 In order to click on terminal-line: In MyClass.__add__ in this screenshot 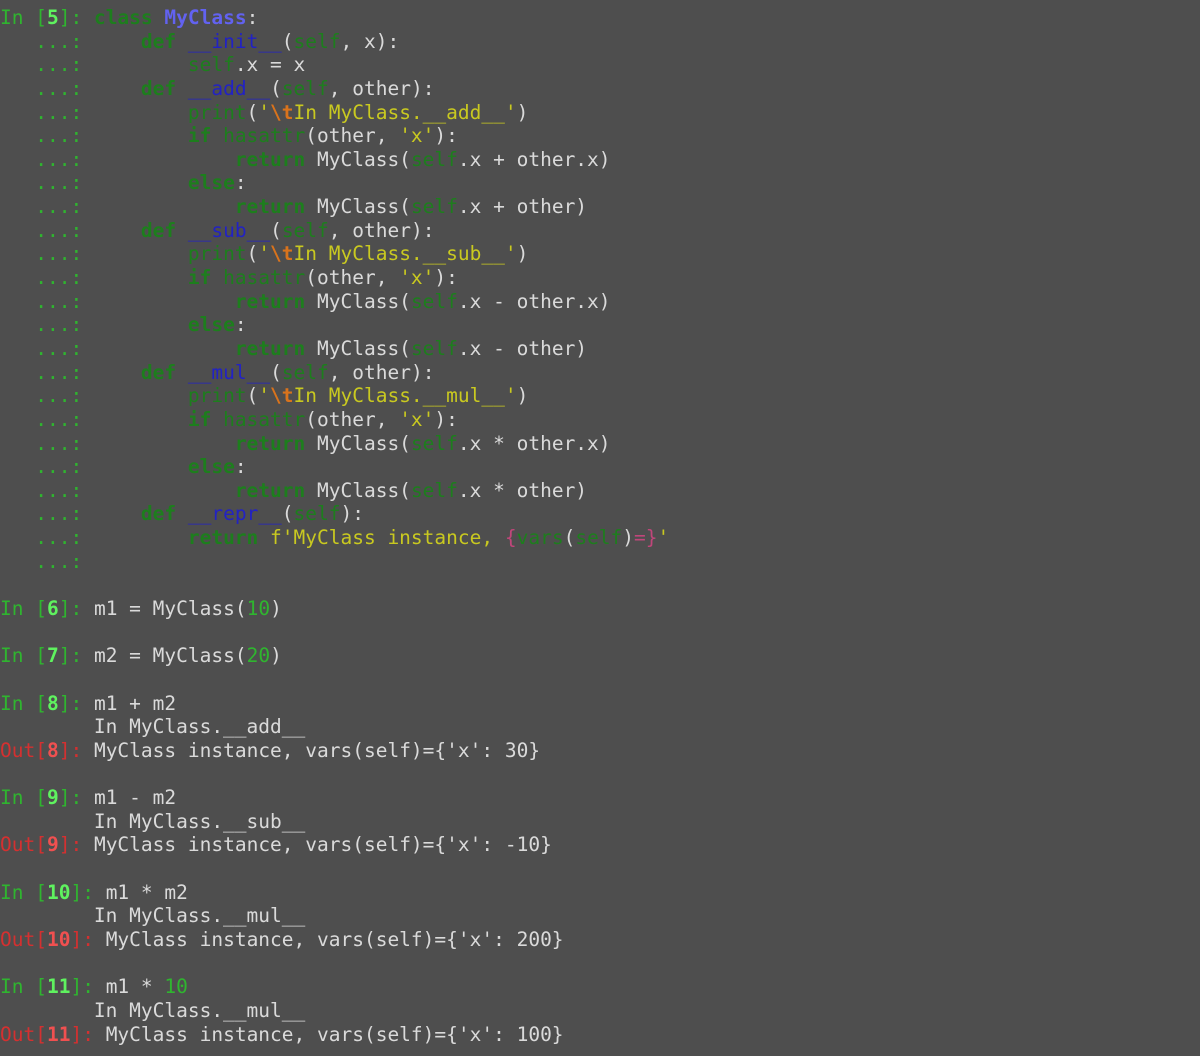, I will do `click(600, 727)`.